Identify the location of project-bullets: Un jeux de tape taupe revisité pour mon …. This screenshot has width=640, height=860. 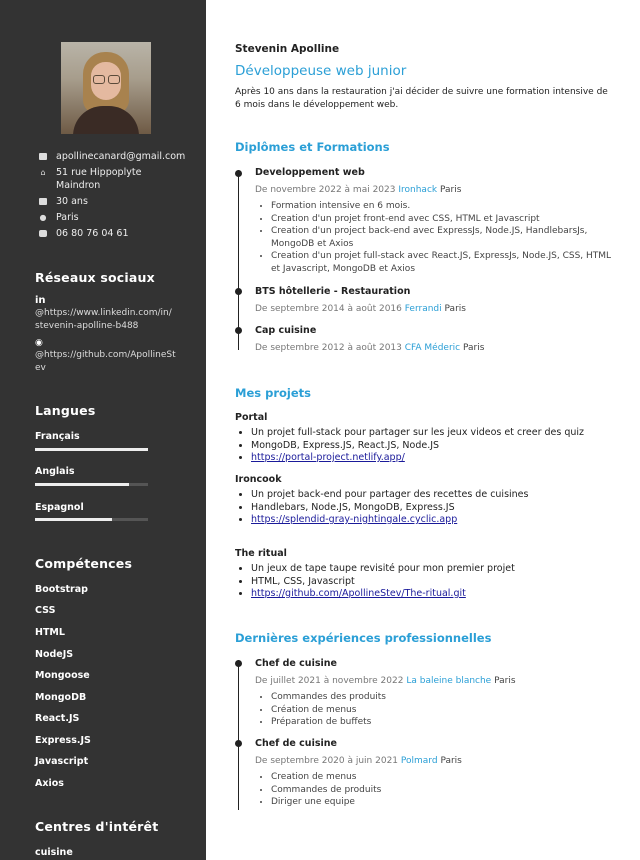
(433, 582).